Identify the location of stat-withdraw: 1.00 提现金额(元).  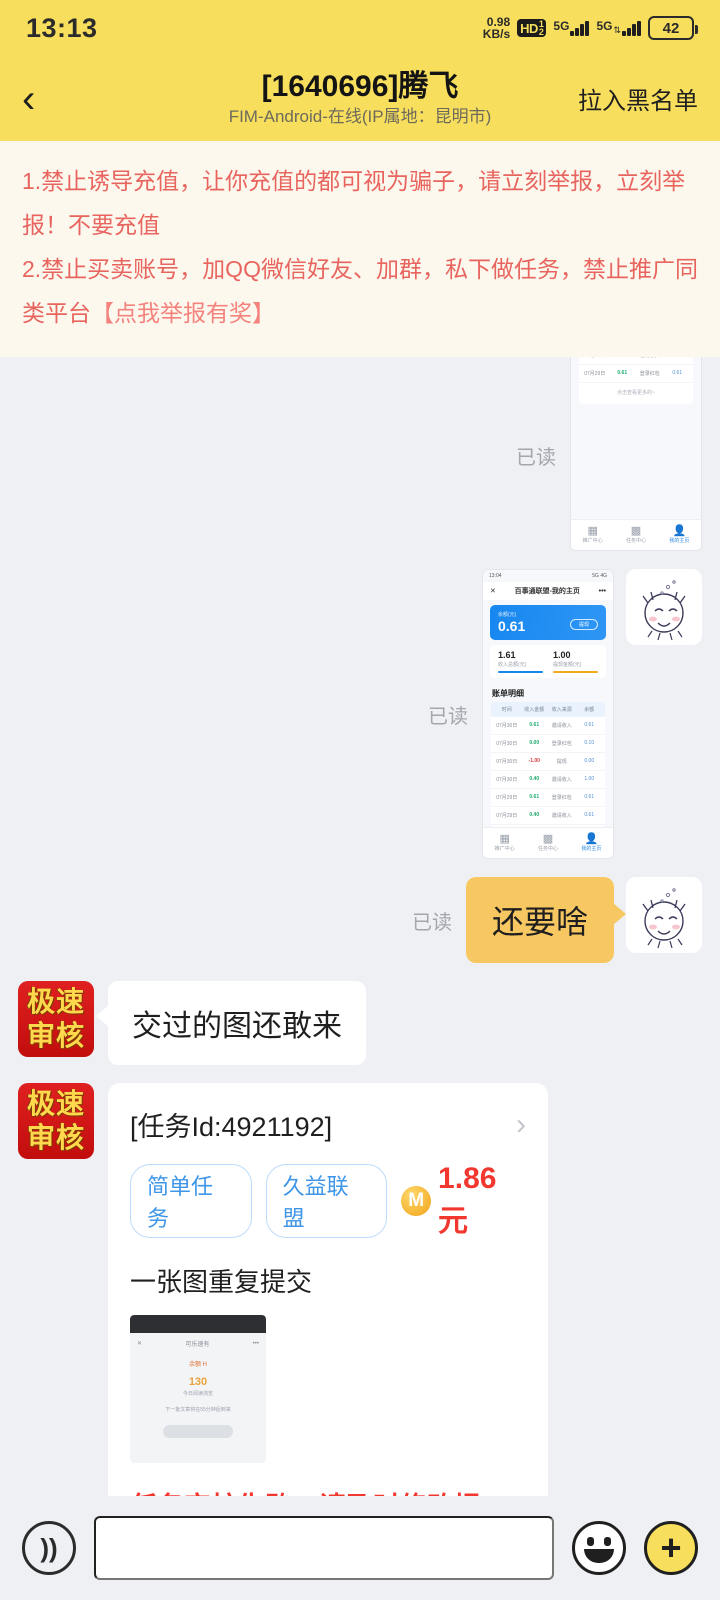
(575, 661).